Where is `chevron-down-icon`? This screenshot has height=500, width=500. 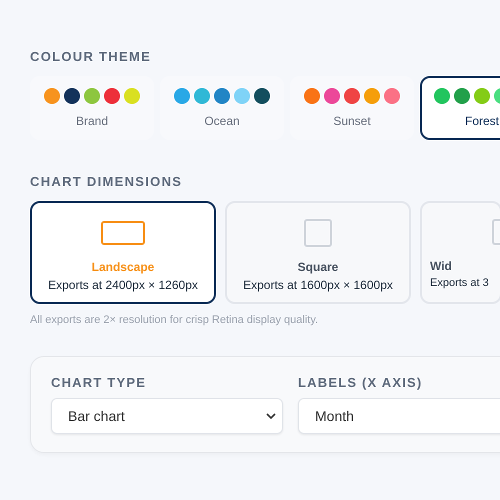
chevron-down-icon is located at coordinates (271, 416).